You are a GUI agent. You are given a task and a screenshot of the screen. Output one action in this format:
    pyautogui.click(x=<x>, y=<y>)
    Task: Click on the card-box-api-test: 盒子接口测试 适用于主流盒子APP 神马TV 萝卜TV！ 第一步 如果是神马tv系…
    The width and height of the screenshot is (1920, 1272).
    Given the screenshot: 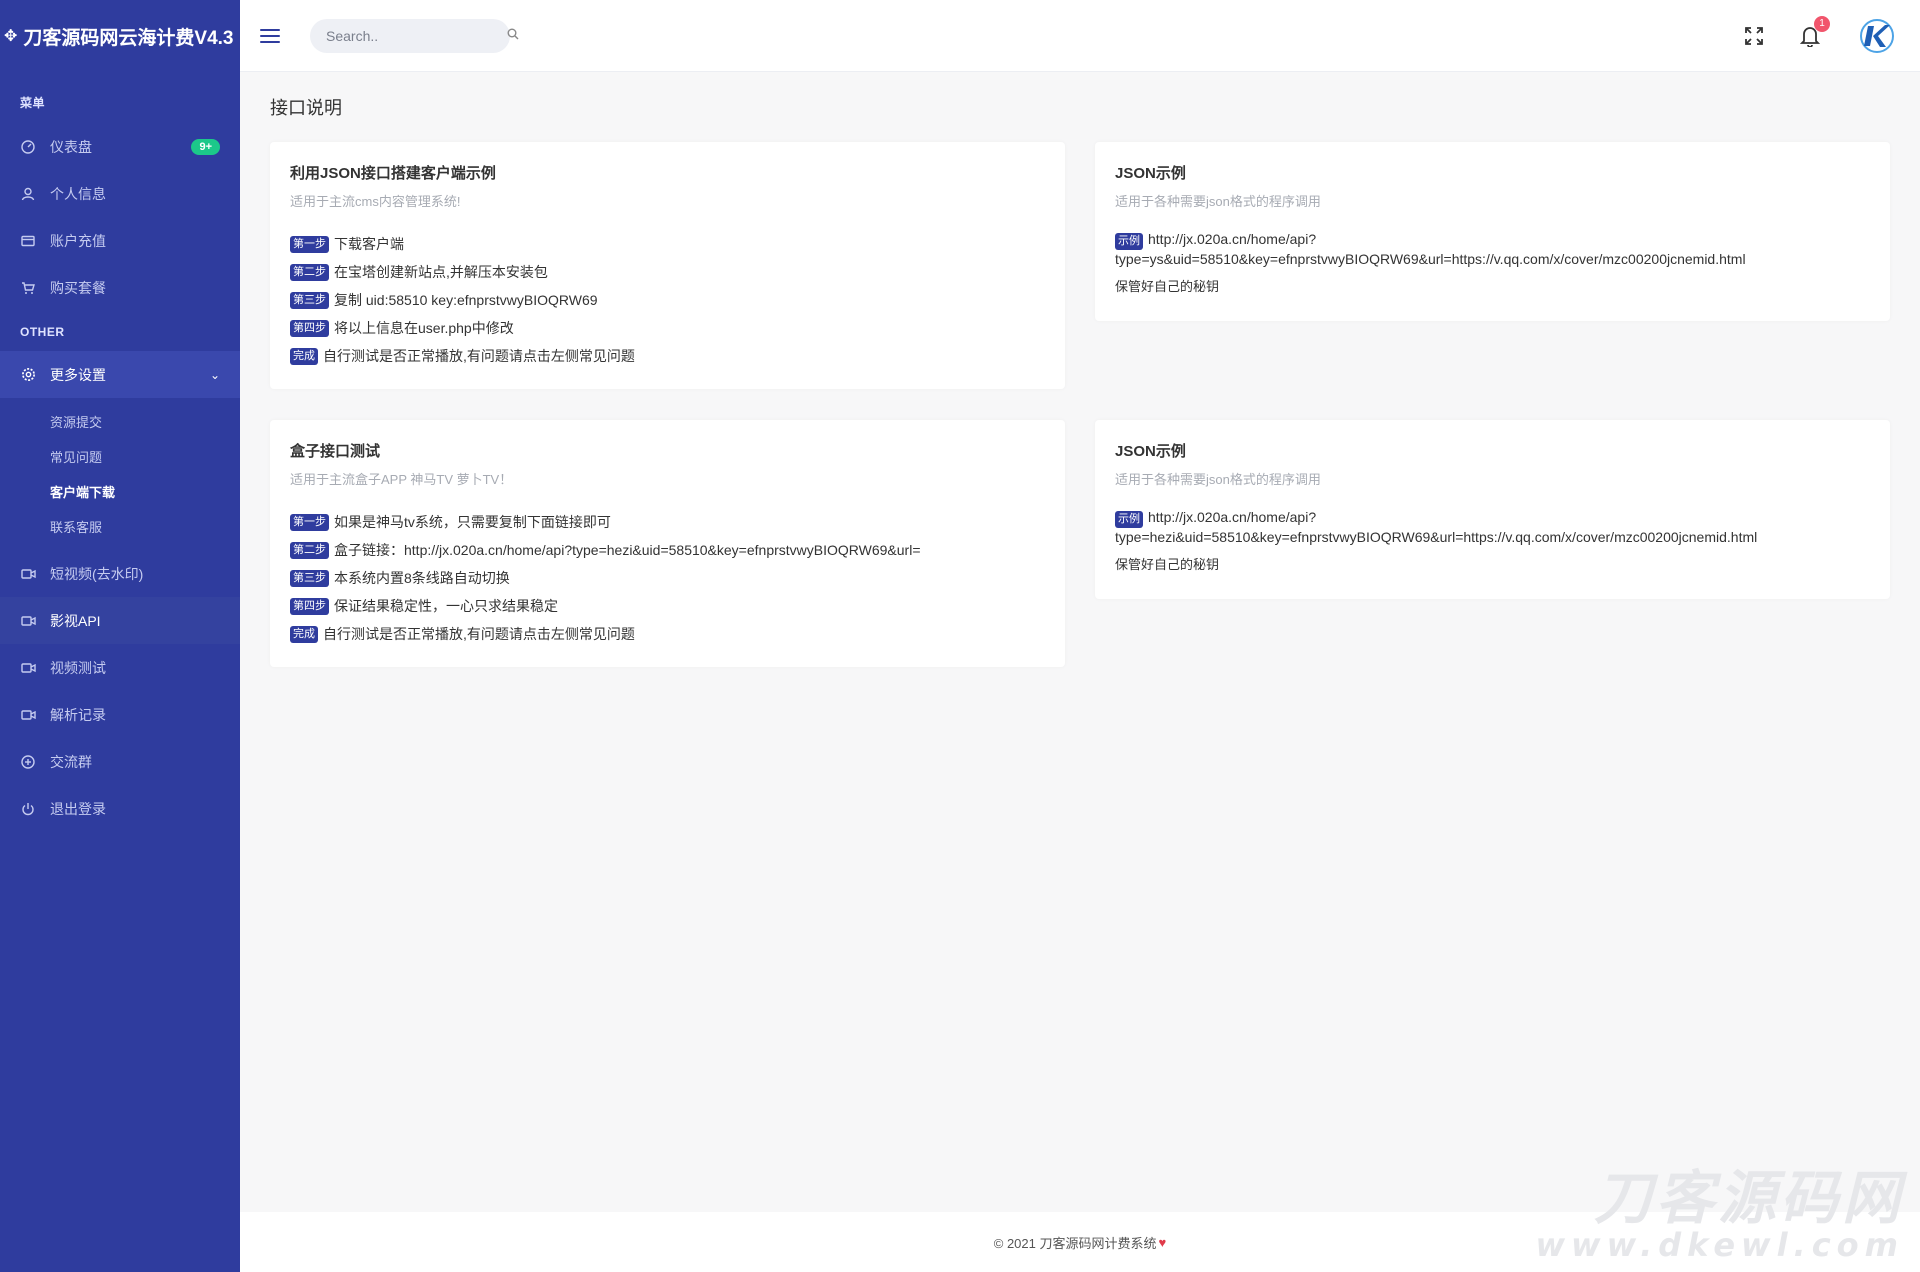 What is the action you would take?
    pyautogui.click(x=667, y=543)
    